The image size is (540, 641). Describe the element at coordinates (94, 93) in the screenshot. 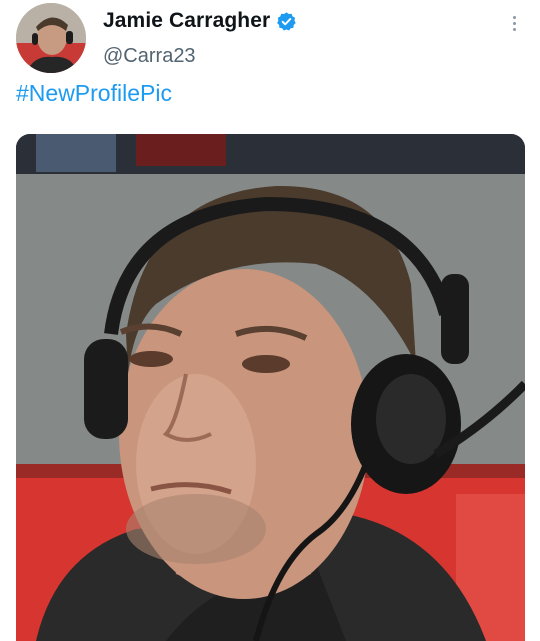

I see `hashtag-link: #NewProfilePic` at that location.